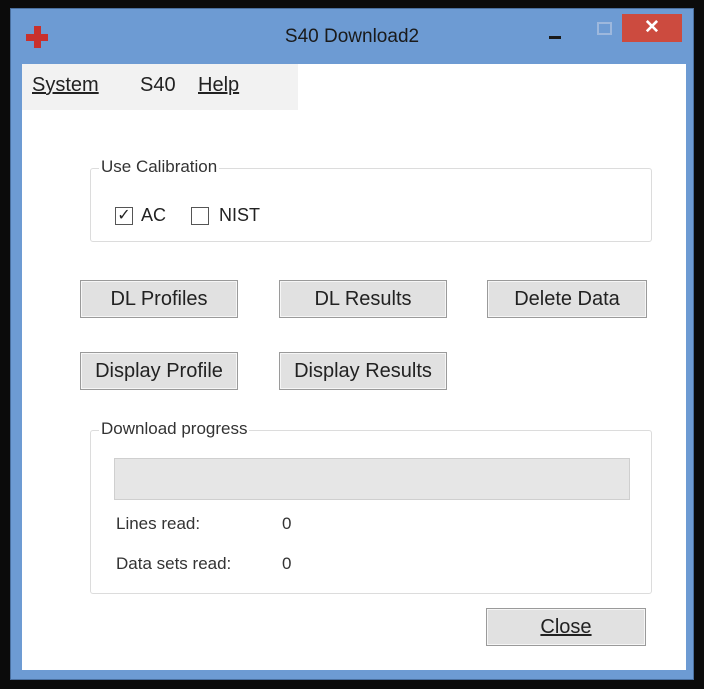 Image resolution: width=704 pixels, height=689 pixels. I want to click on title-bar: S40 Download2 ✕, so click(352, 35).